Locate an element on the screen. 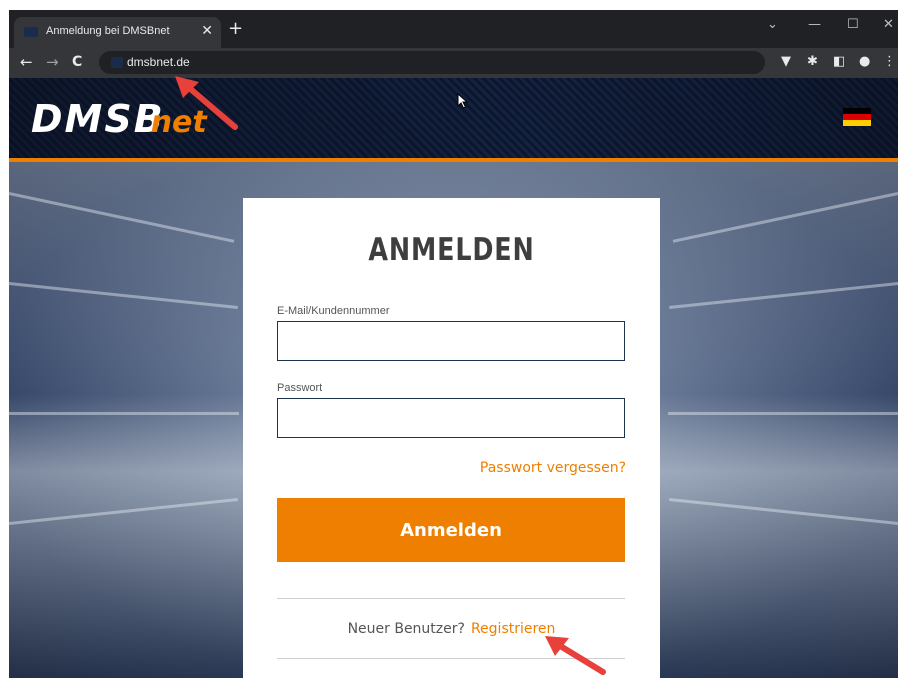 The image size is (898, 678). password-label: Passwort is located at coordinates (300, 388).